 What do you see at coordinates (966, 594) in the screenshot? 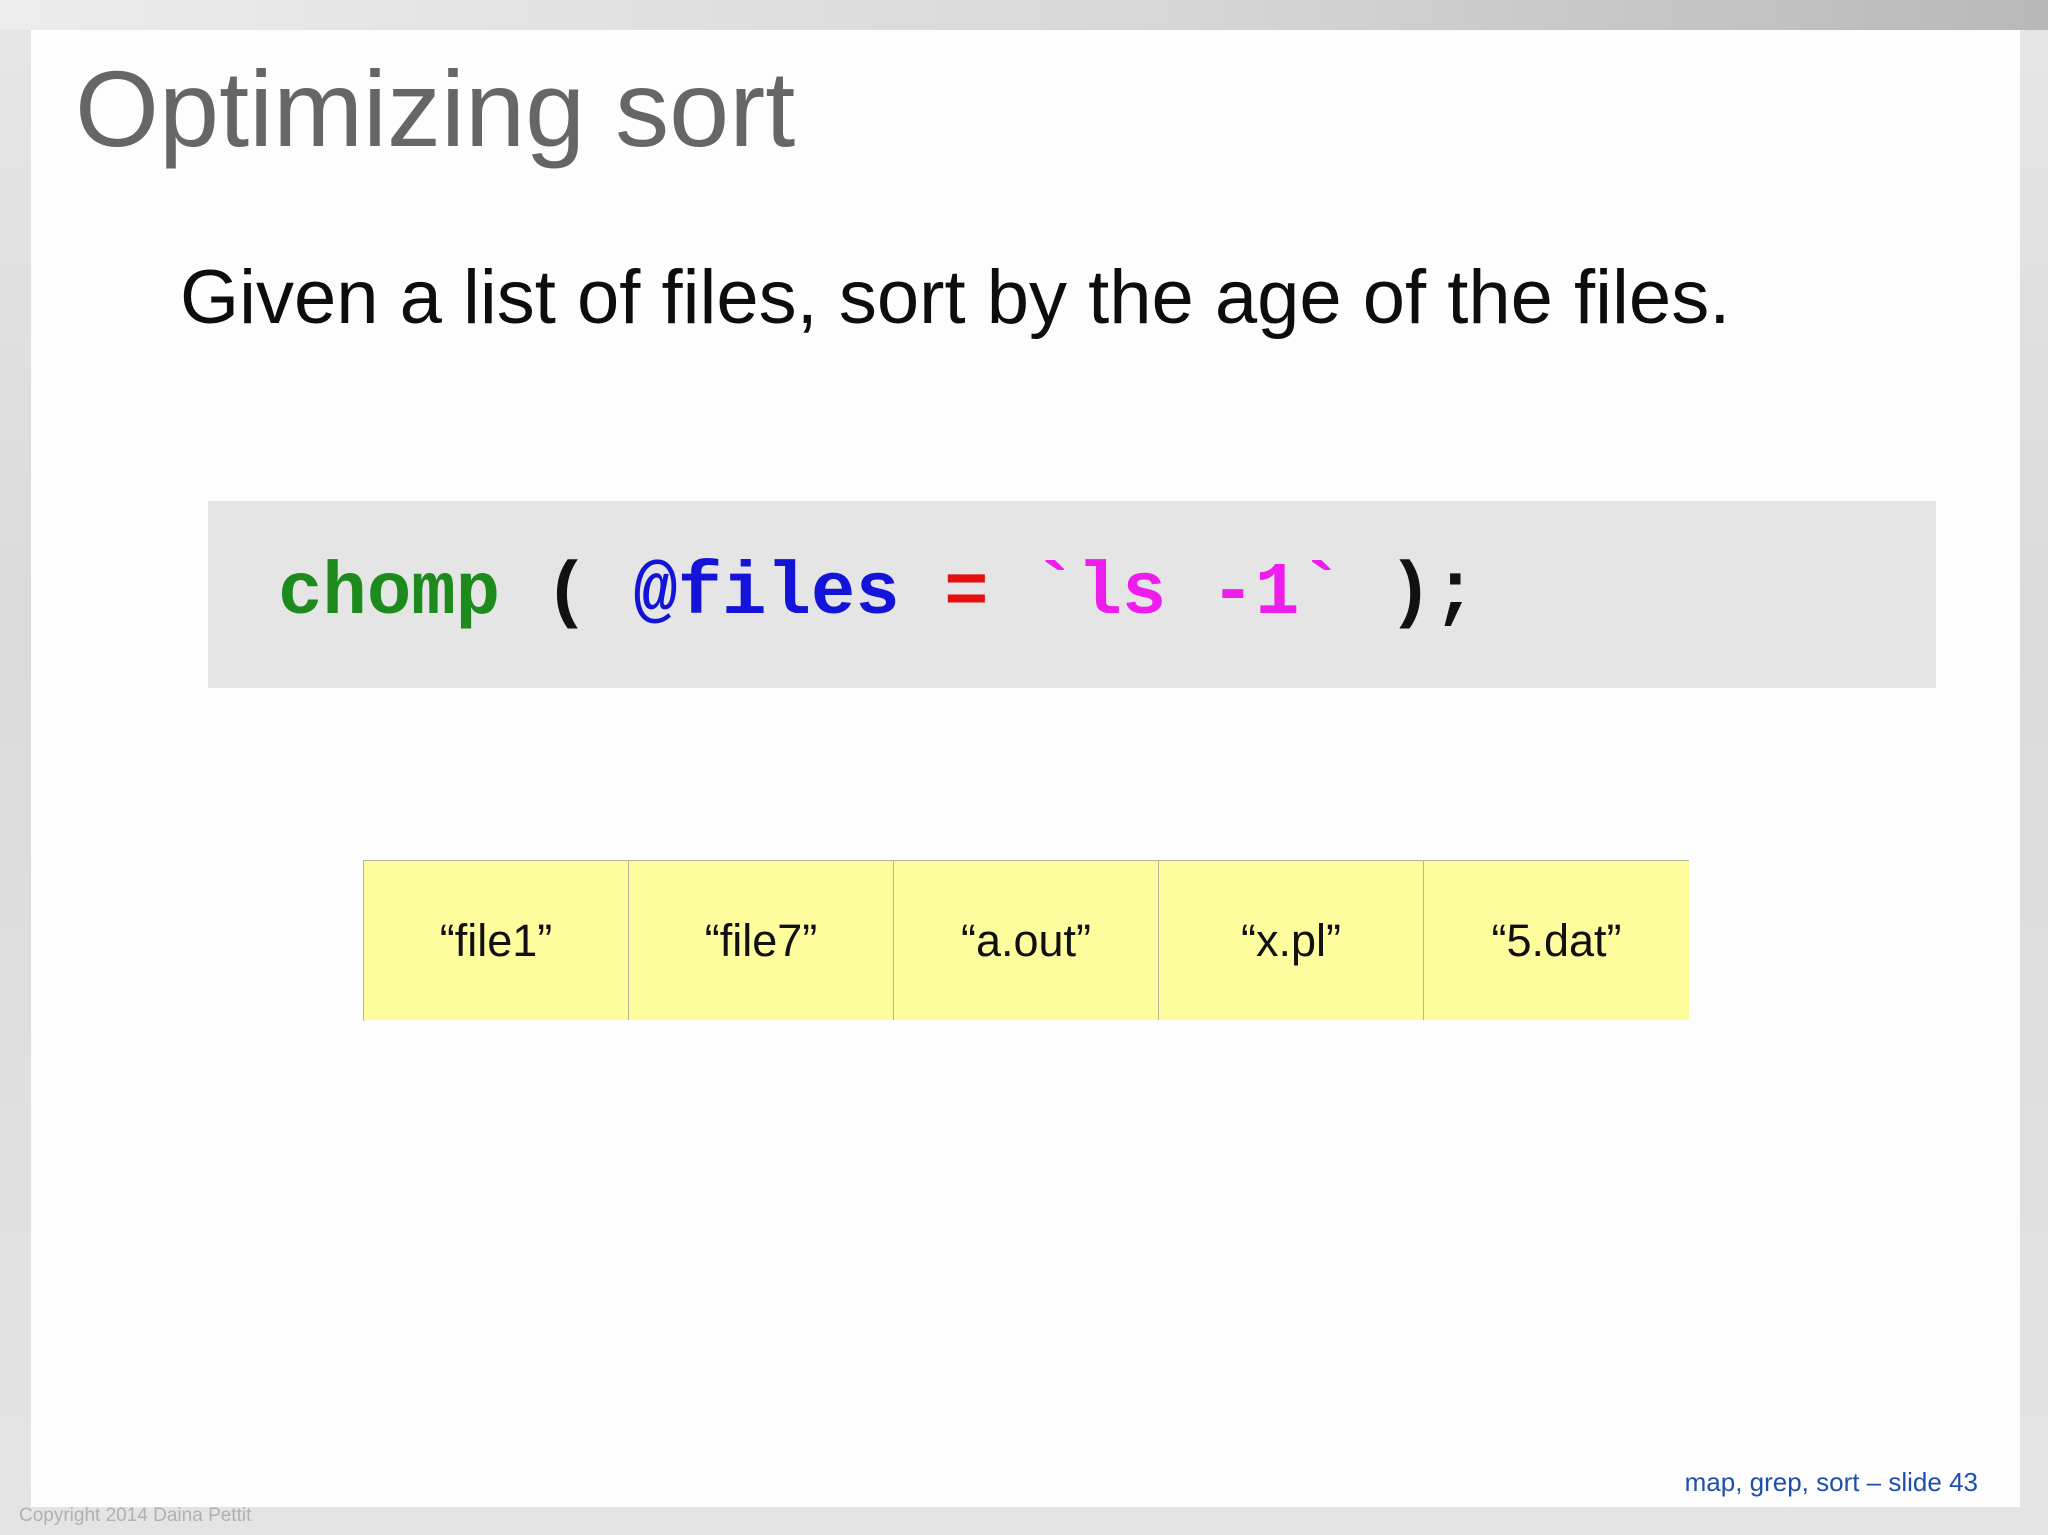
I see `code-operator: =` at bounding box center [966, 594].